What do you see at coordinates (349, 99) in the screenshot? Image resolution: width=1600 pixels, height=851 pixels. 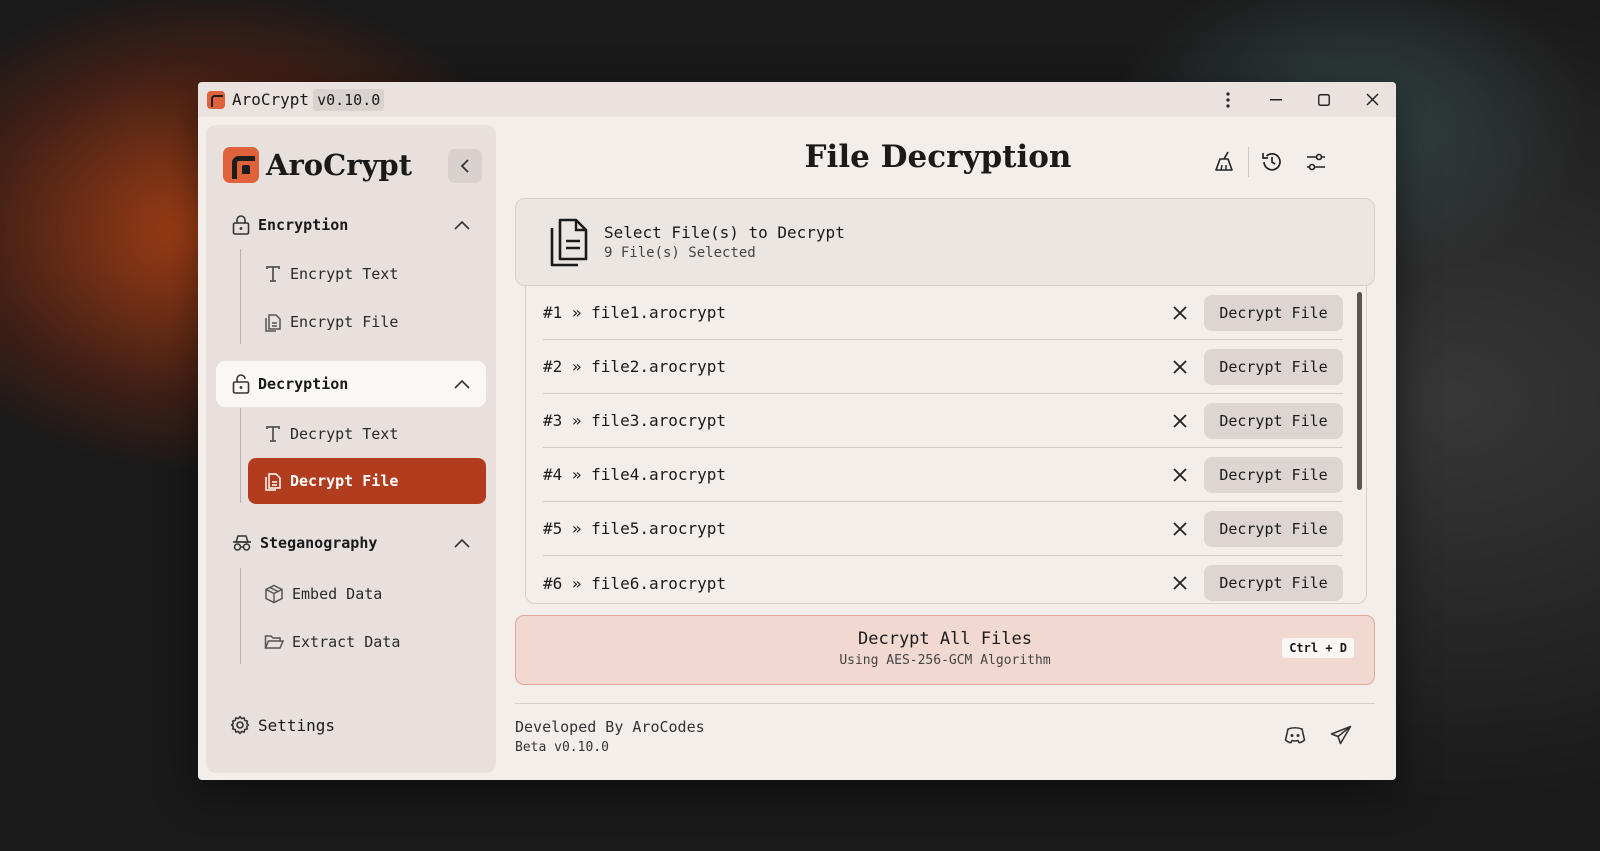 I see `window-version: v0.10.0` at bounding box center [349, 99].